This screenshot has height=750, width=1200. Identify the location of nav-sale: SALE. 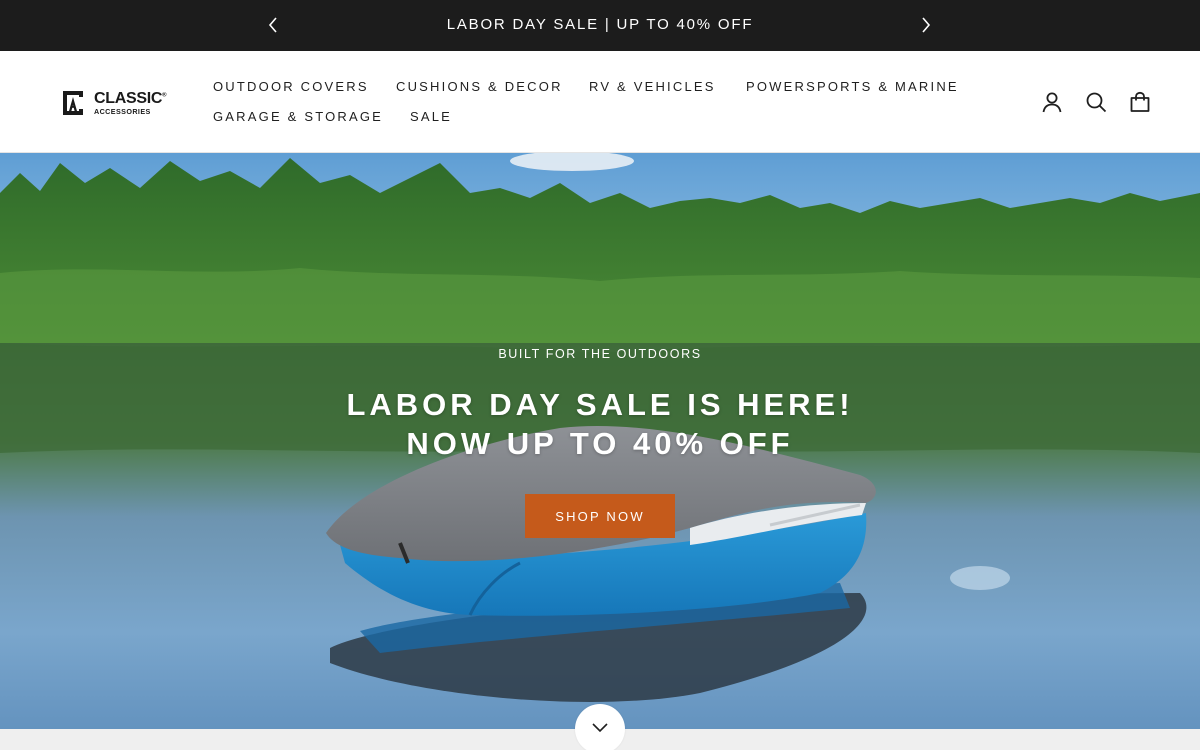
(431, 116).